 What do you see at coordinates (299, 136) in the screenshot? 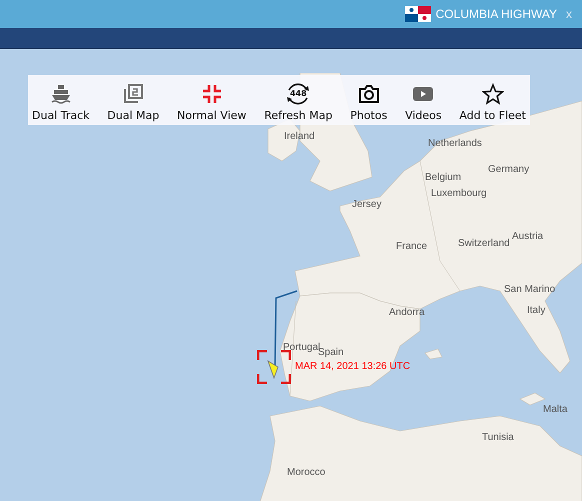
I see `place-label: Ireland` at bounding box center [299, 136].